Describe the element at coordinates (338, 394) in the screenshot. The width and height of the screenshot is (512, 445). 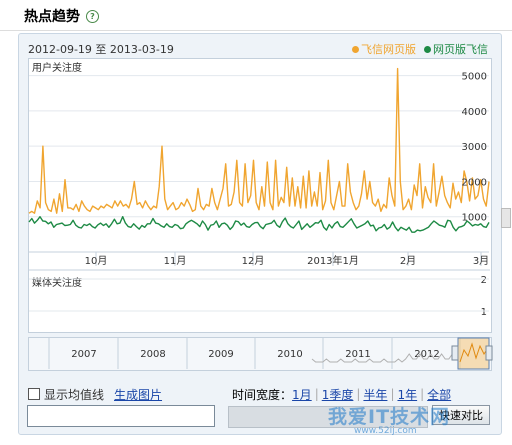
I see `period-1-quarter: 1季度` at that location.